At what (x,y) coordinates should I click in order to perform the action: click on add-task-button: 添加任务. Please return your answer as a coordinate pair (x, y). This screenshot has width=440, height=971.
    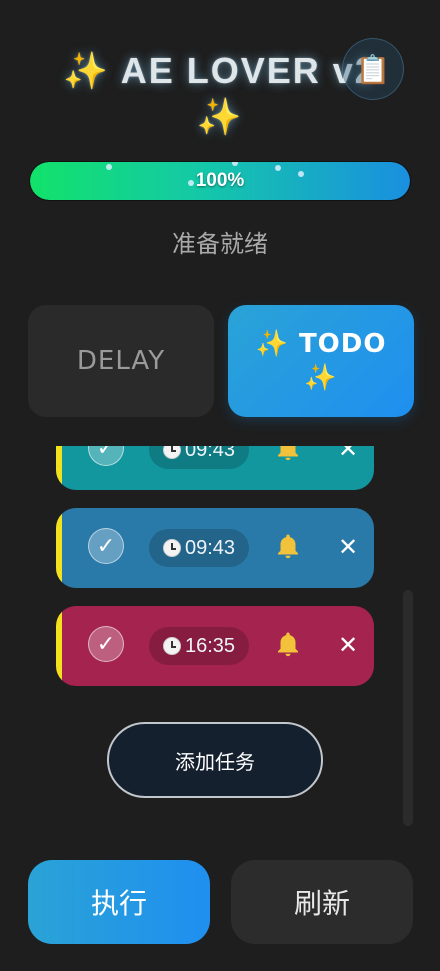
    Looking at the image, I should click on (215, 760).